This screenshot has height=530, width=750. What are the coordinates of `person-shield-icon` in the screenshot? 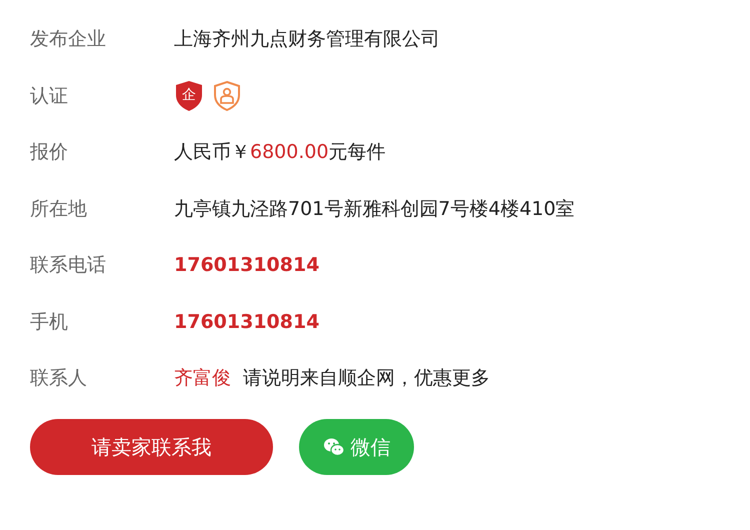 It's located at (227, 96).